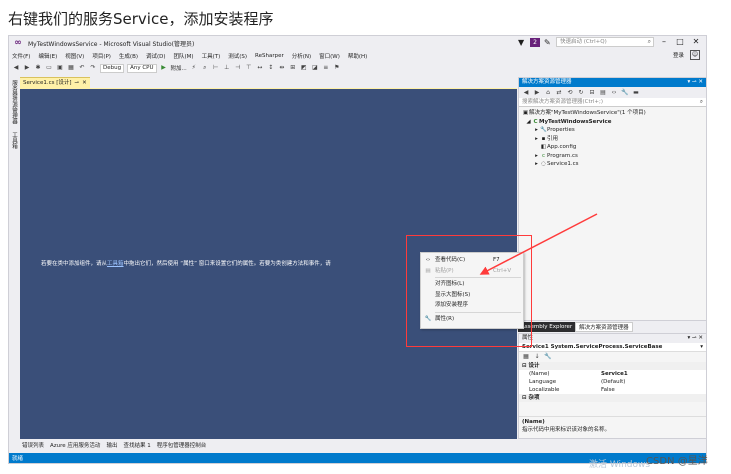 The width and height of the screenshot is (731, 474). What do you see at coordinates (269, 56) in the screenshot?
I see `menu-item-resharper: ReSharper` at bounding box center [269, 56].